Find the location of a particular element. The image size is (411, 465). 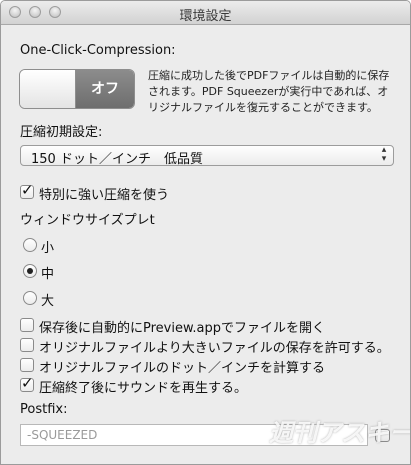

radio-small-label: 小 is located at coordinates (48, 248).